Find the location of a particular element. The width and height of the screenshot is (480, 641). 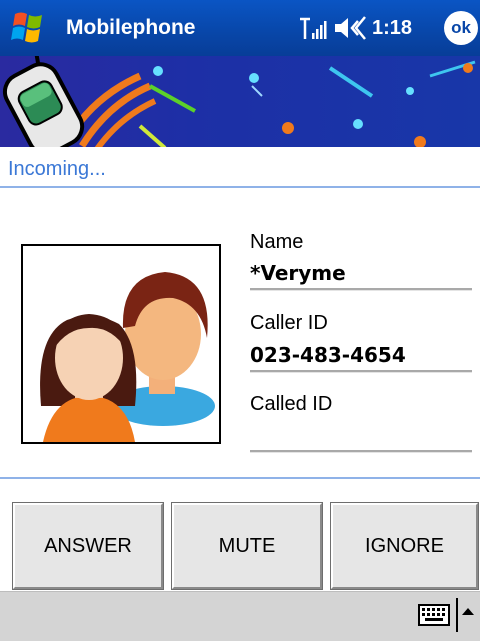

clock: 1:18 is located at coordinates (402, 28).